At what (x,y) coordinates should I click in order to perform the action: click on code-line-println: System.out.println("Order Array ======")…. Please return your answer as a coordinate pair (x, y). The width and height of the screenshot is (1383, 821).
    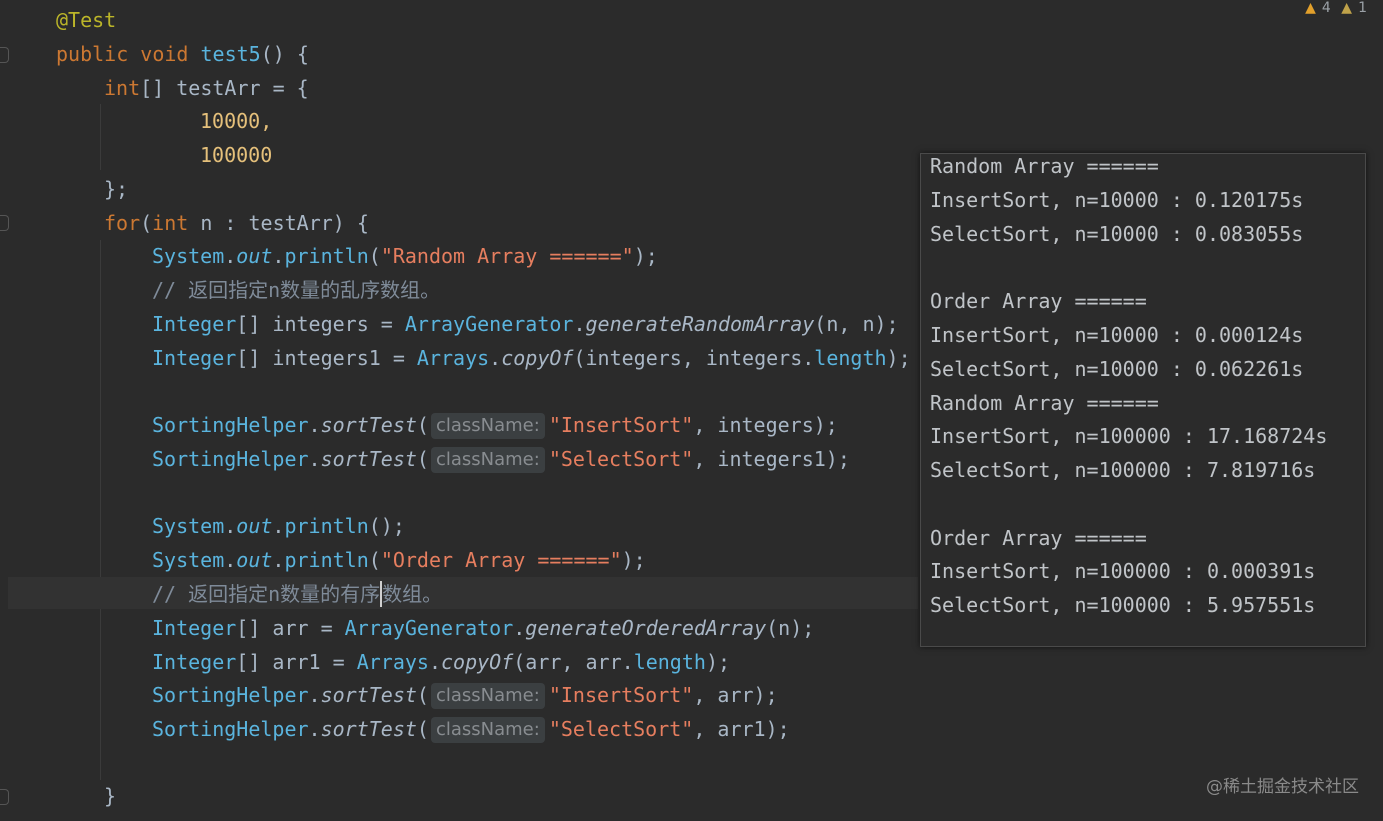
    Looking at the image, I should click on (399, 560).